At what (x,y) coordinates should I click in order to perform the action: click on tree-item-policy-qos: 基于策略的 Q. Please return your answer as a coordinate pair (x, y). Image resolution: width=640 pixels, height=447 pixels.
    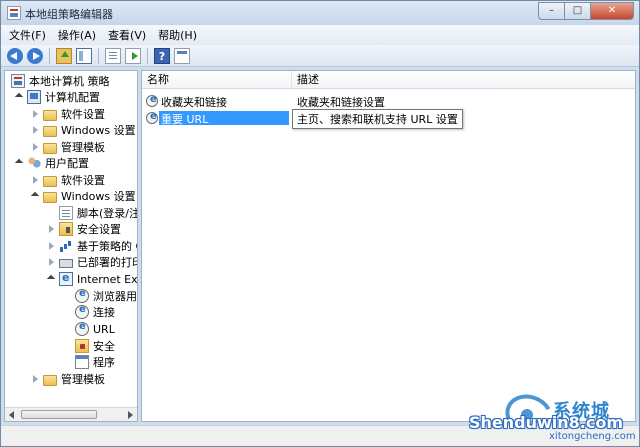
    Looking at the image, I should click on (92, 246).